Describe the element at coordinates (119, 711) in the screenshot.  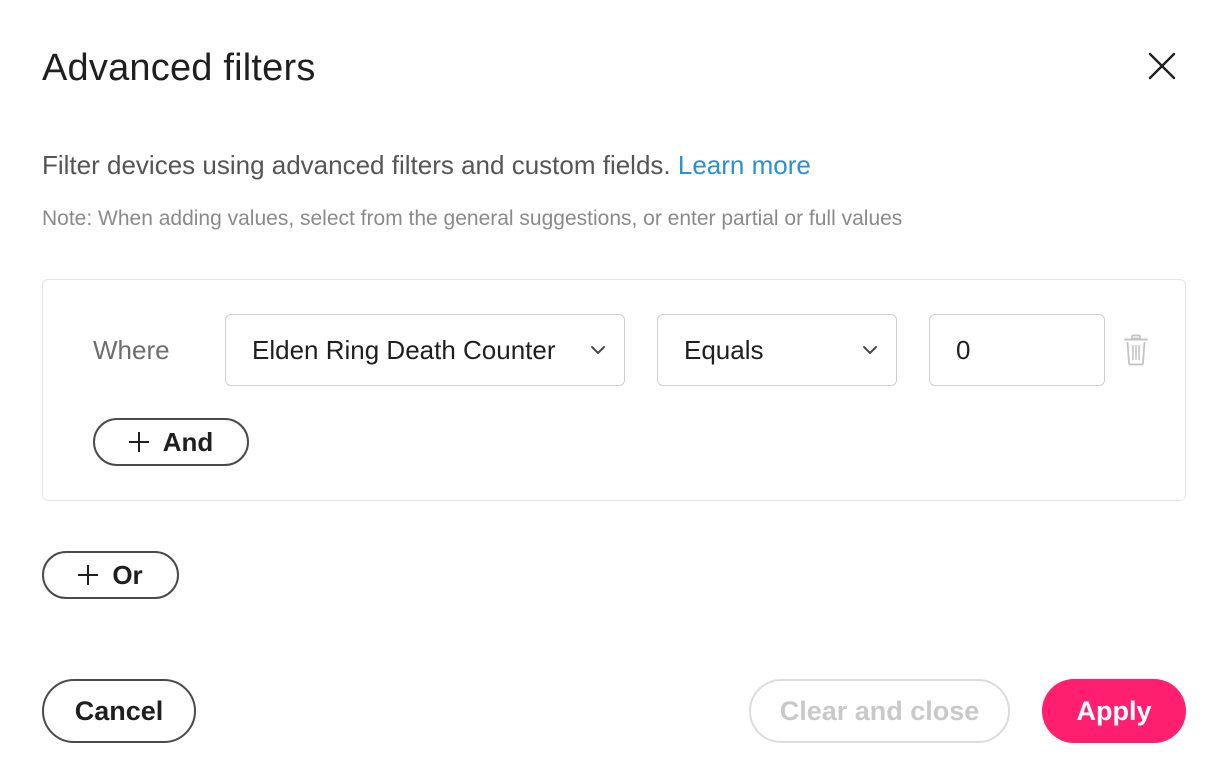
I see `cancel-button: Cancel` at that location.